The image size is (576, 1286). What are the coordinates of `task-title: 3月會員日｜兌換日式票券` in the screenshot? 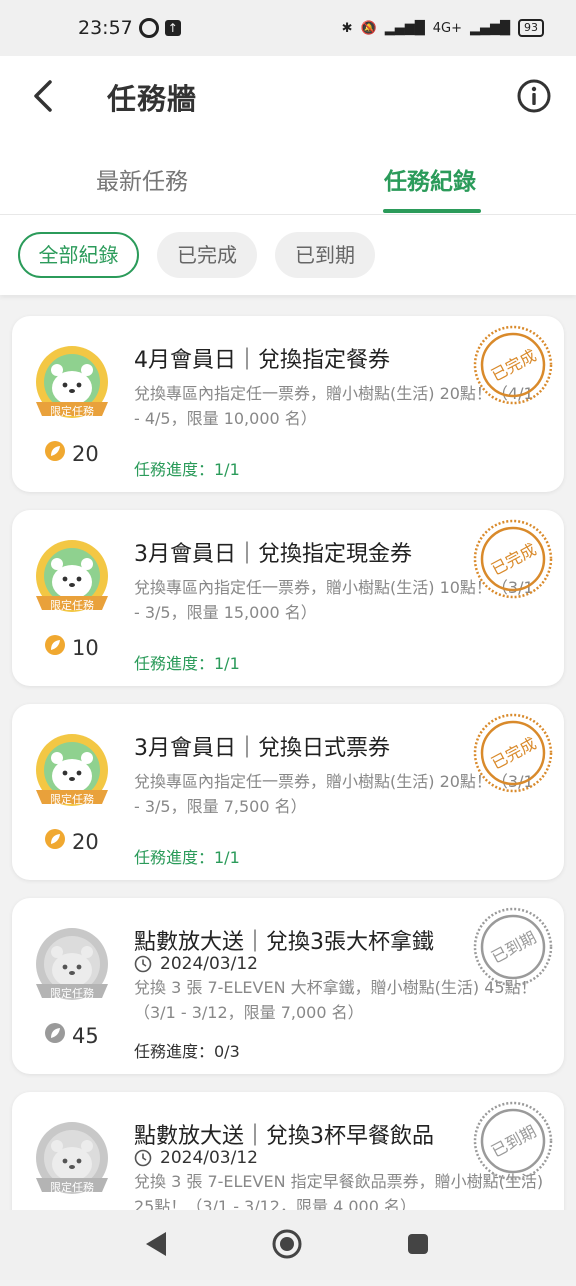 It's located at (262, 748).